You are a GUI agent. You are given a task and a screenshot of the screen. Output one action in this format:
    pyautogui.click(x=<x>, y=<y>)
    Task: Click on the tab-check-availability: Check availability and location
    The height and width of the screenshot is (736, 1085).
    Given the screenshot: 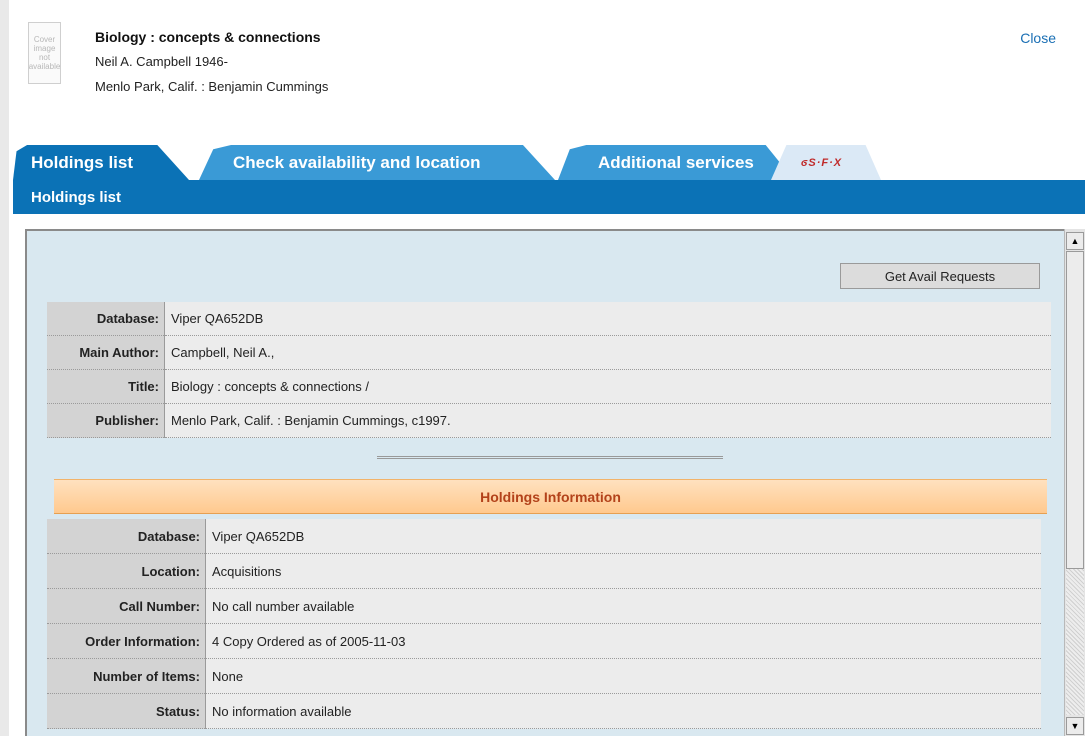 What is the action you would take?
    pyautogui.click(x=377, y=162)
    